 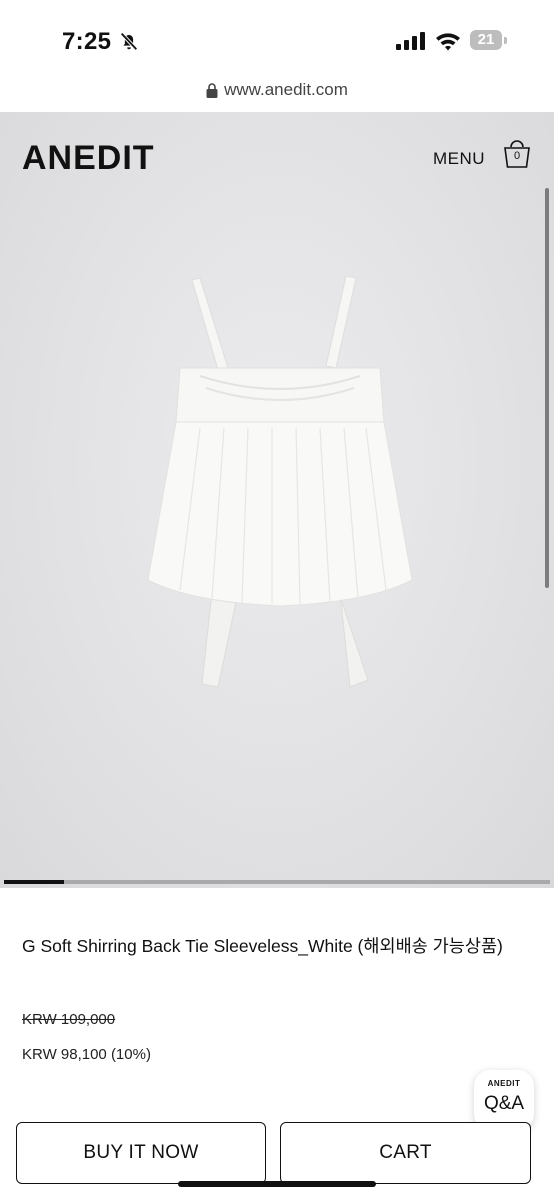 I want to click on cart-count: 0, so click(x=517, y=156).